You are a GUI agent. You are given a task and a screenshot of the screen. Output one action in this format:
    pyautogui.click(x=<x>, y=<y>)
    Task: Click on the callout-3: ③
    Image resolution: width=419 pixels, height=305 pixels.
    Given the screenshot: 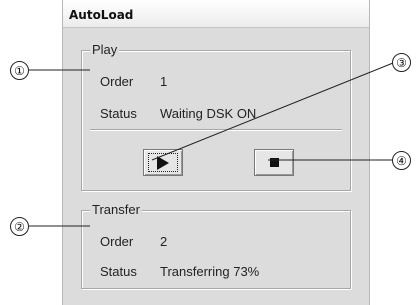 What is the action you would take?
    pyautogui.click(x=401, y=62)
    